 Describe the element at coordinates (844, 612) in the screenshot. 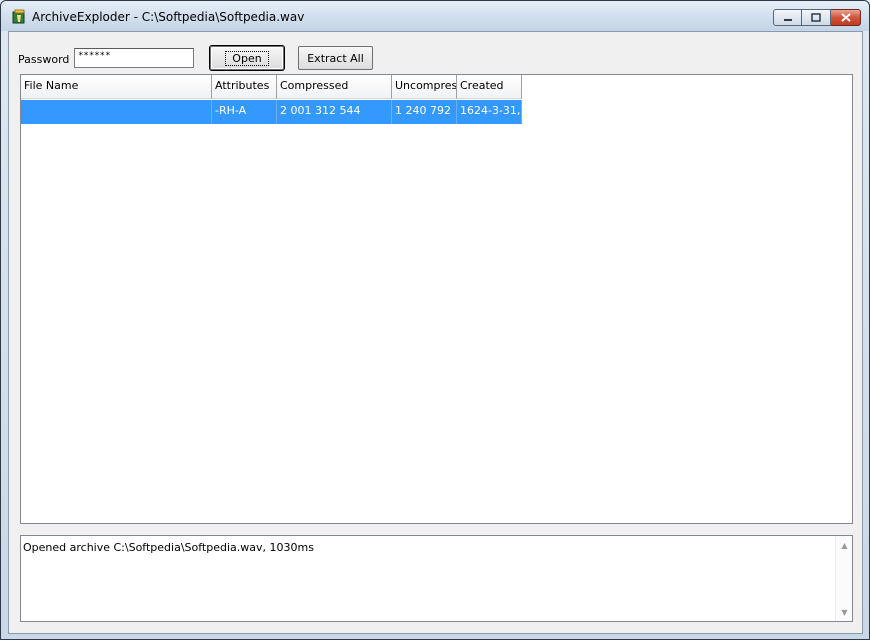

I see `scroll-down-icon: ▼` at that location.